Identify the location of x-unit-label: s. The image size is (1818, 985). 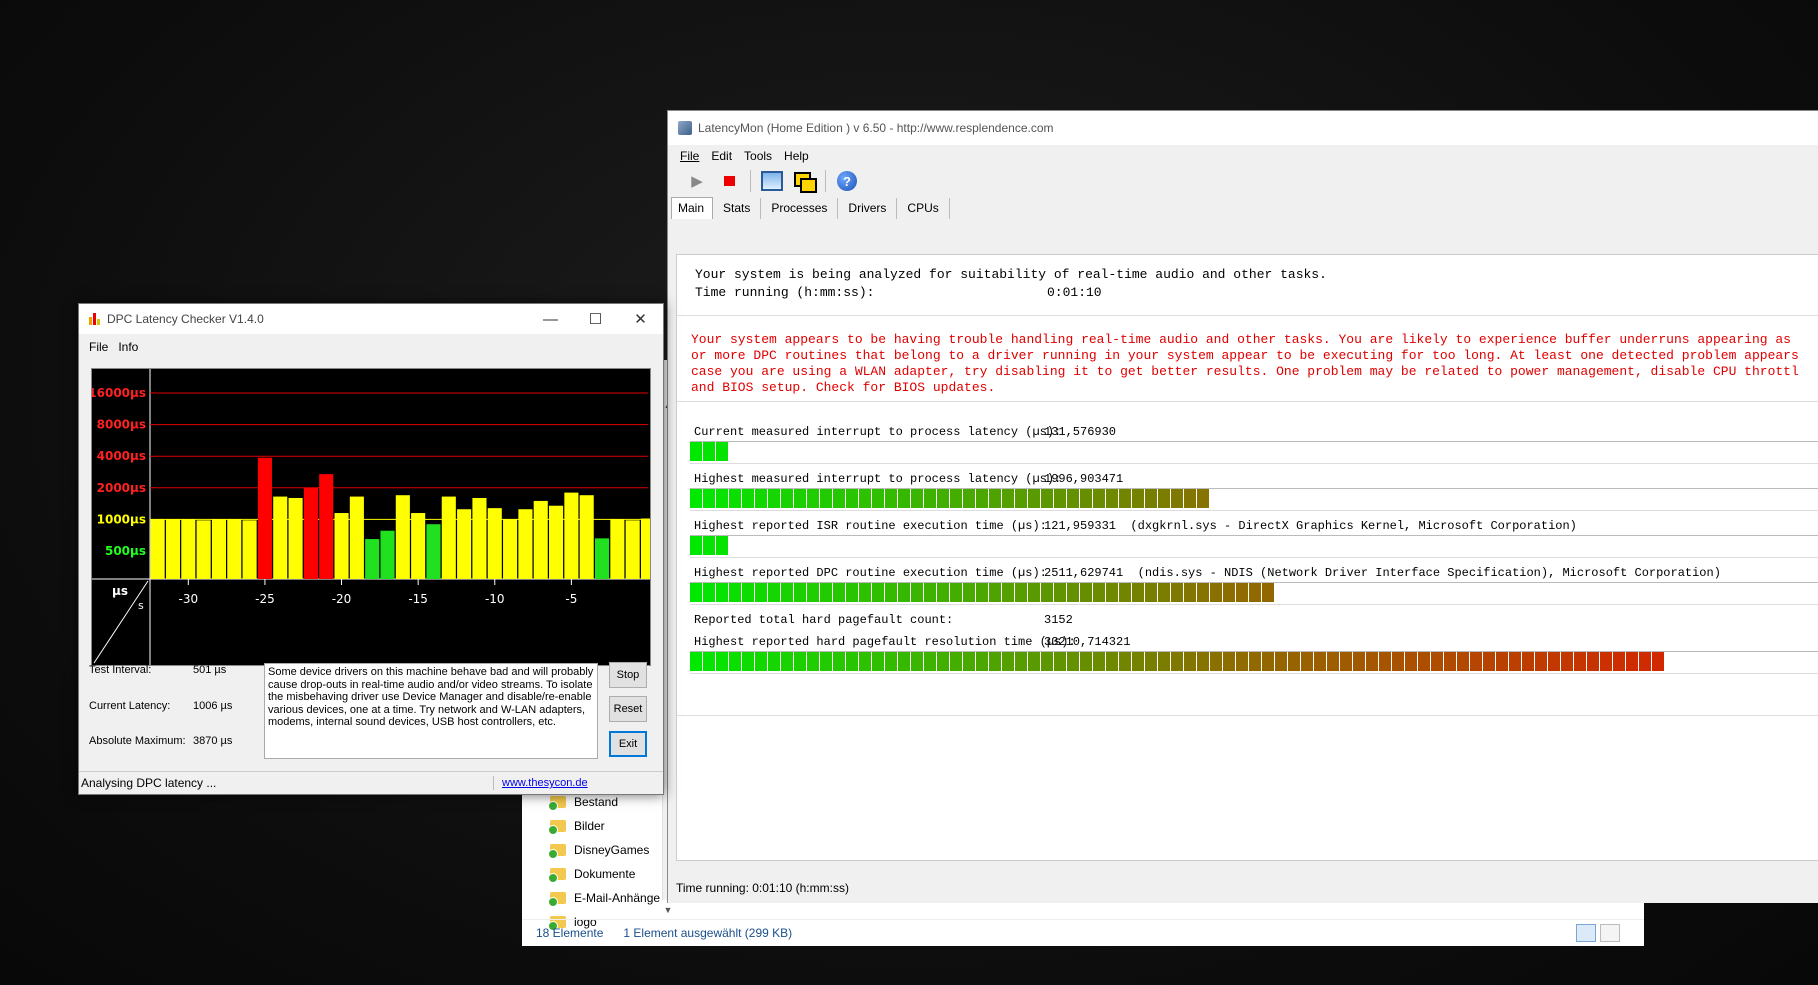
(141, 605).